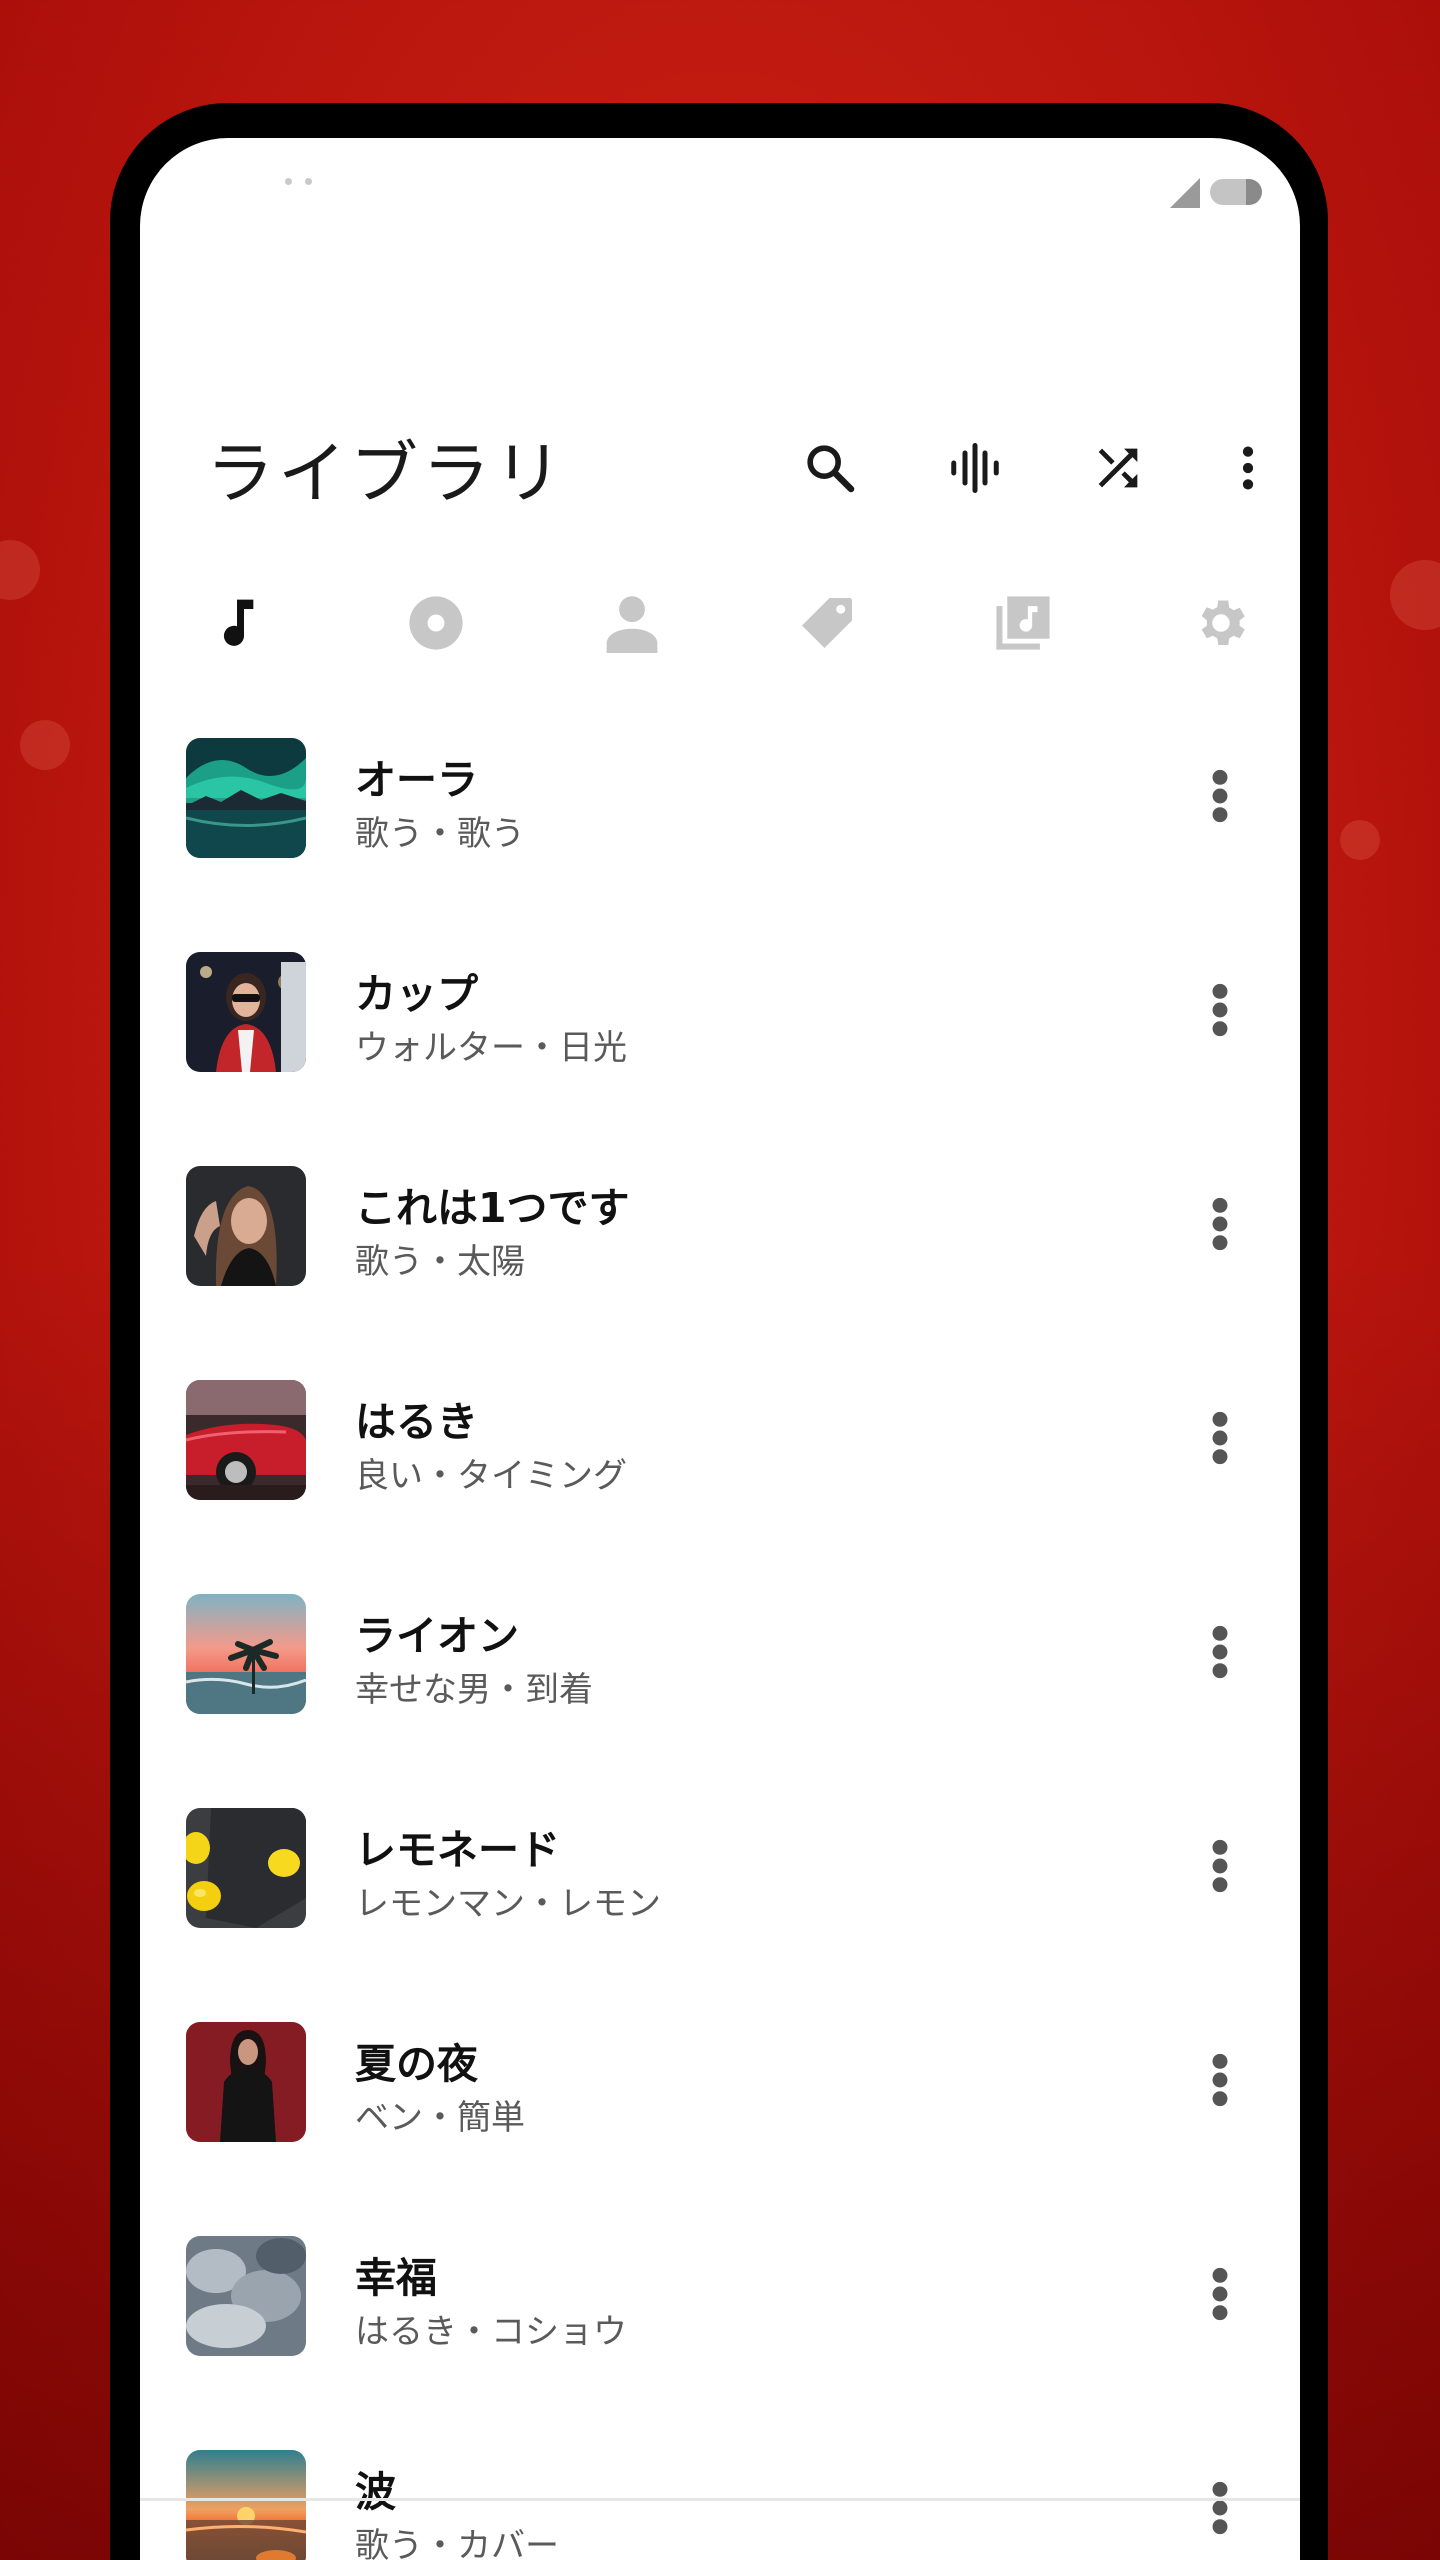 The width and height of the screenshot is (1440, 2560). What do you see at coordinates (386, 474) in the screenshot?
I see `page-title: ライブラリ` at bounding box center [386, 474].